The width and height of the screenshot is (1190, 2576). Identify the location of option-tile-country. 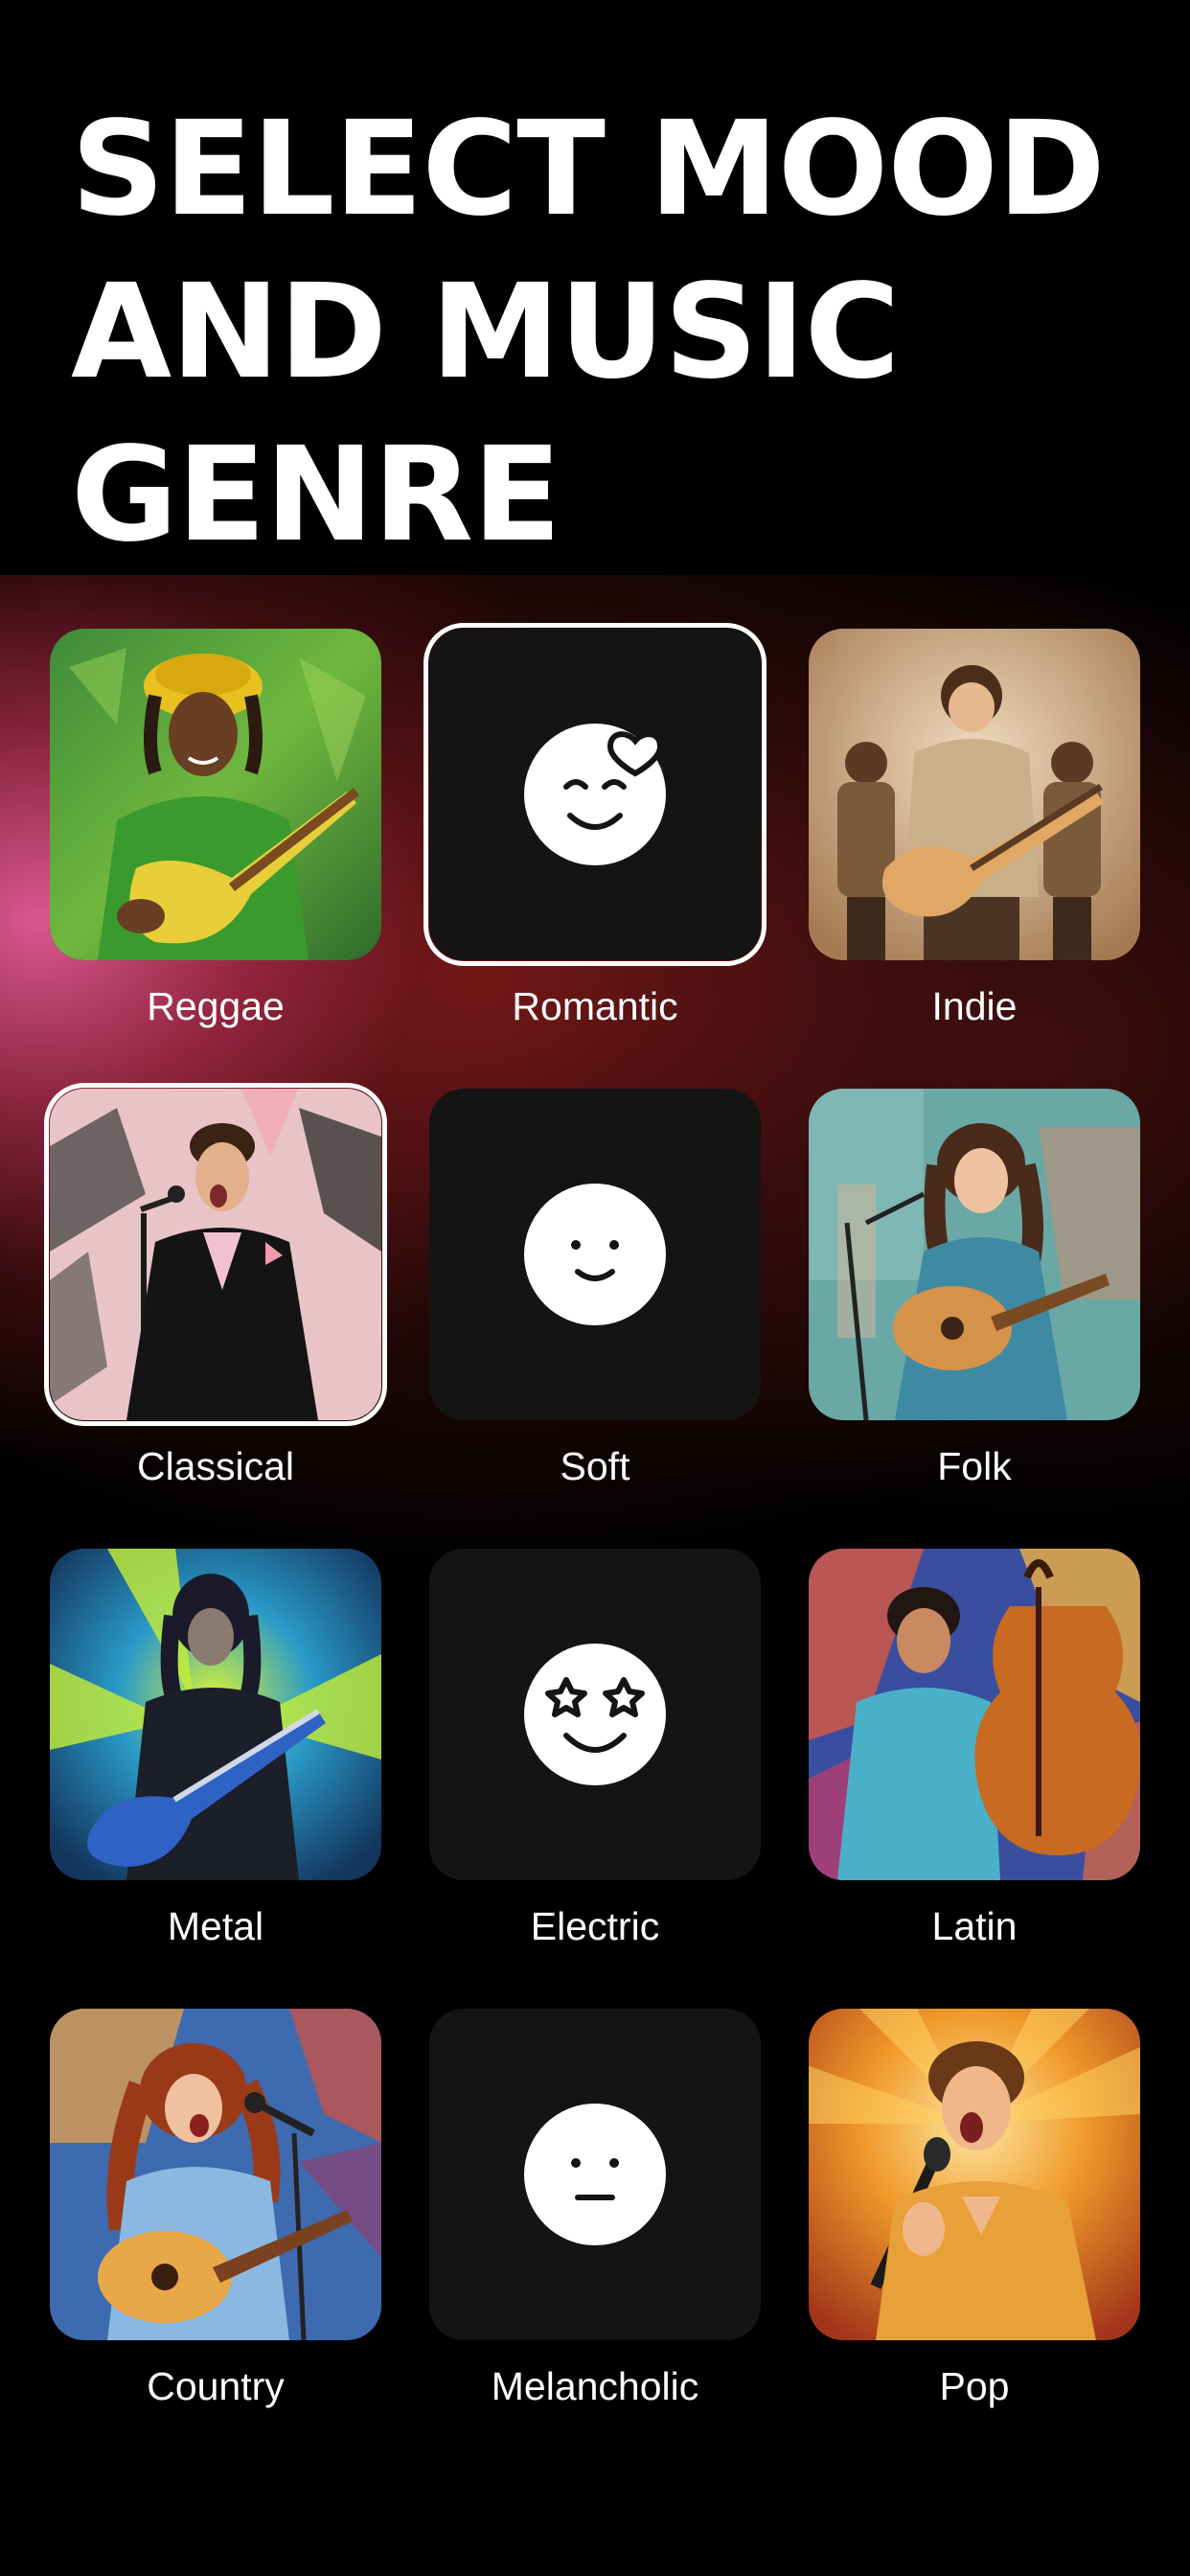
(216, 2174).